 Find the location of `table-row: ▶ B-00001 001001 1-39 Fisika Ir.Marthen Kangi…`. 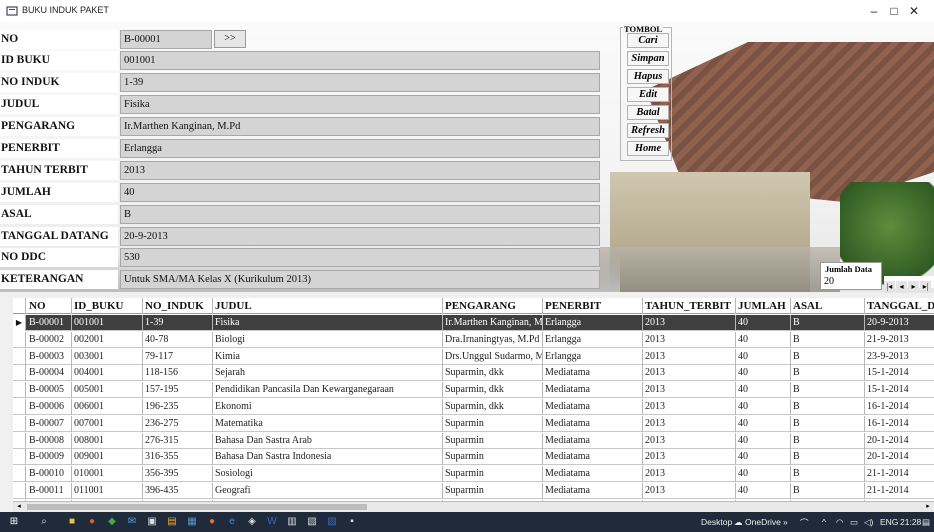

table-row: ▶ B-00001 001001 1-39 Fisika Ir.Marthen Kangi… is located at coordinates (473, 323).